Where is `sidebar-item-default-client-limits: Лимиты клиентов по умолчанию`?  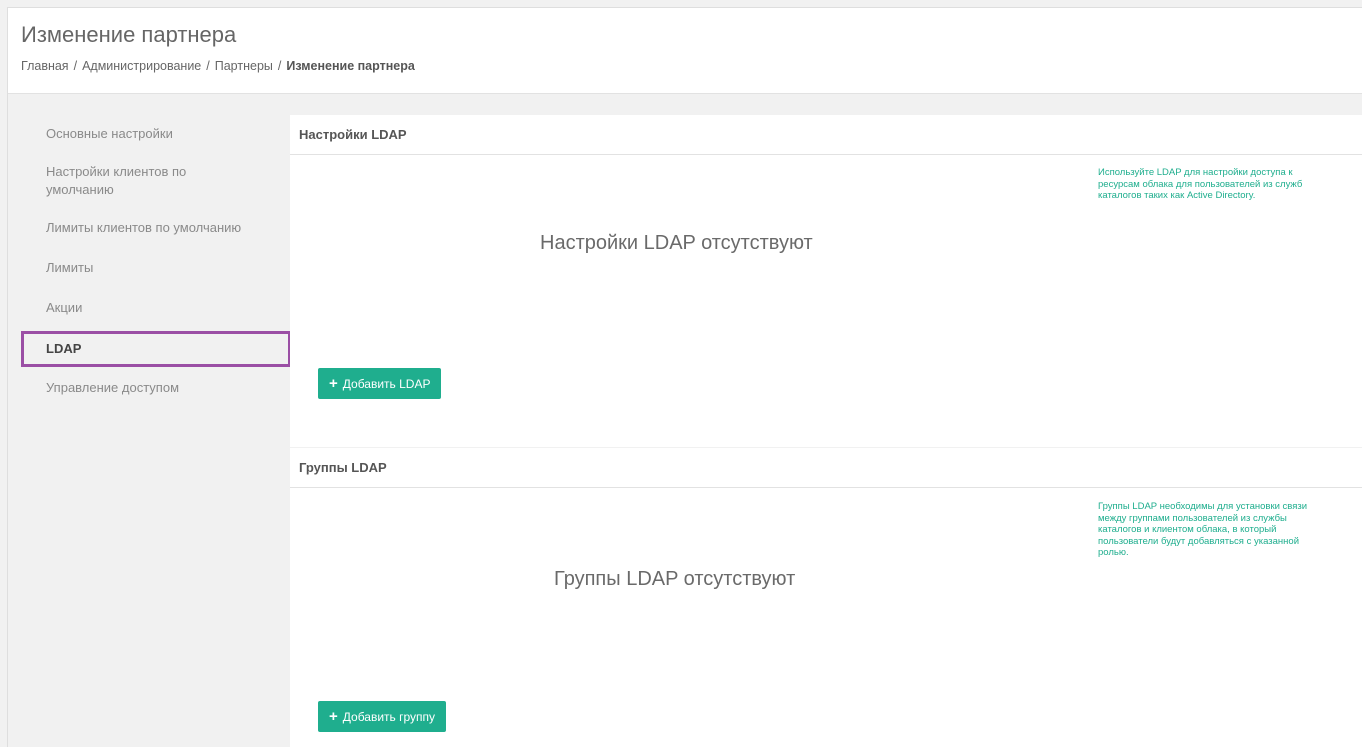
sidebar-item-default-client-limits: Лимиты клиентов по умолчанию is located at coordinates (156, 228).